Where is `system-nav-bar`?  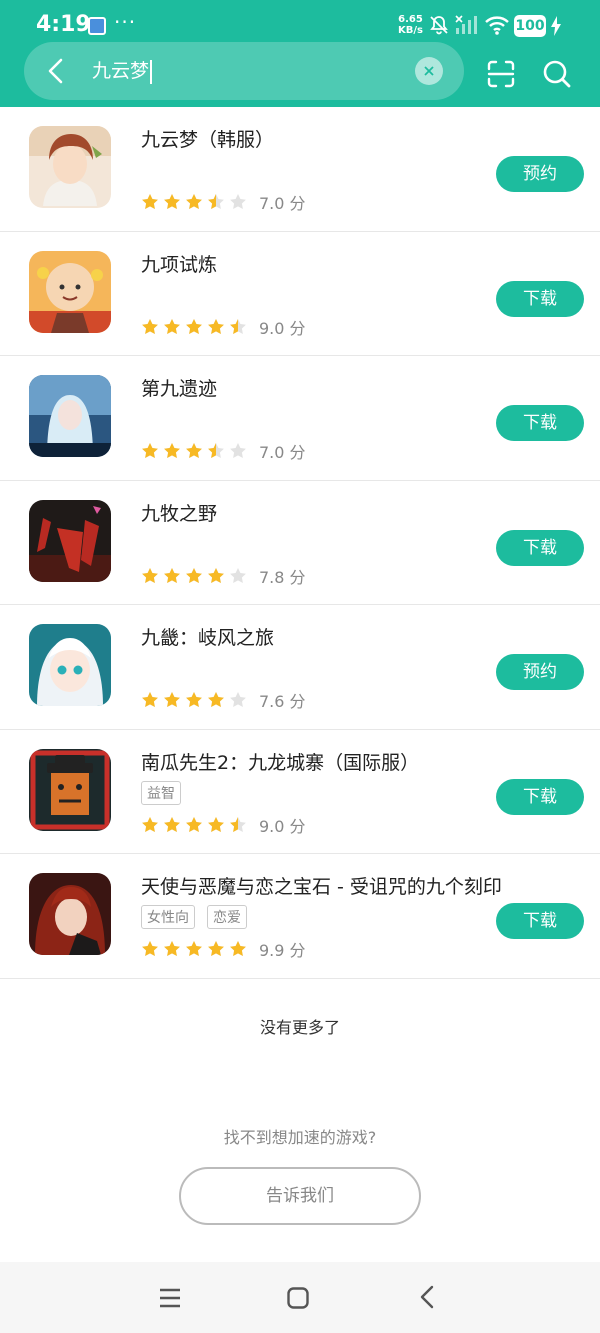
system-nav-bar is located at coordinates (300, 1297).